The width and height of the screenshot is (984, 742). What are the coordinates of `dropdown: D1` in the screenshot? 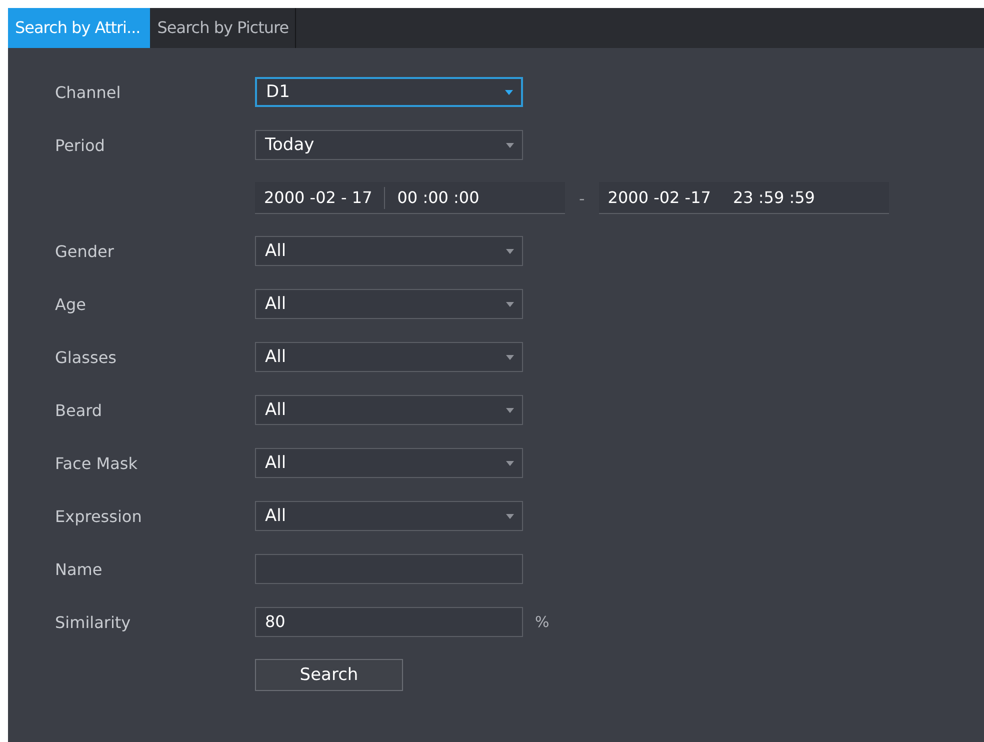 It's located at (389, 92).